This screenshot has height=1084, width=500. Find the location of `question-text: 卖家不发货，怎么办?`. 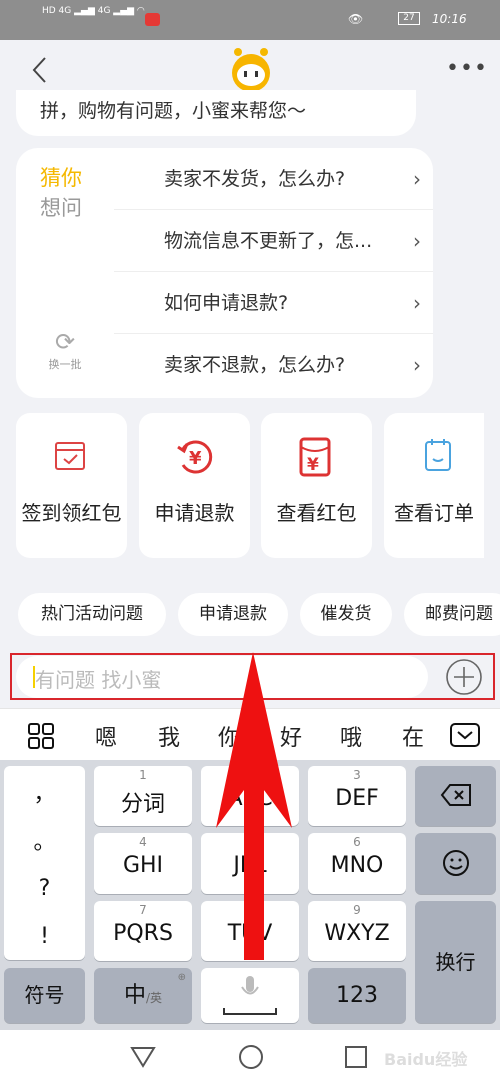

question-text: 卖家不发货，怎么办? is located at coordinates (255, 179).